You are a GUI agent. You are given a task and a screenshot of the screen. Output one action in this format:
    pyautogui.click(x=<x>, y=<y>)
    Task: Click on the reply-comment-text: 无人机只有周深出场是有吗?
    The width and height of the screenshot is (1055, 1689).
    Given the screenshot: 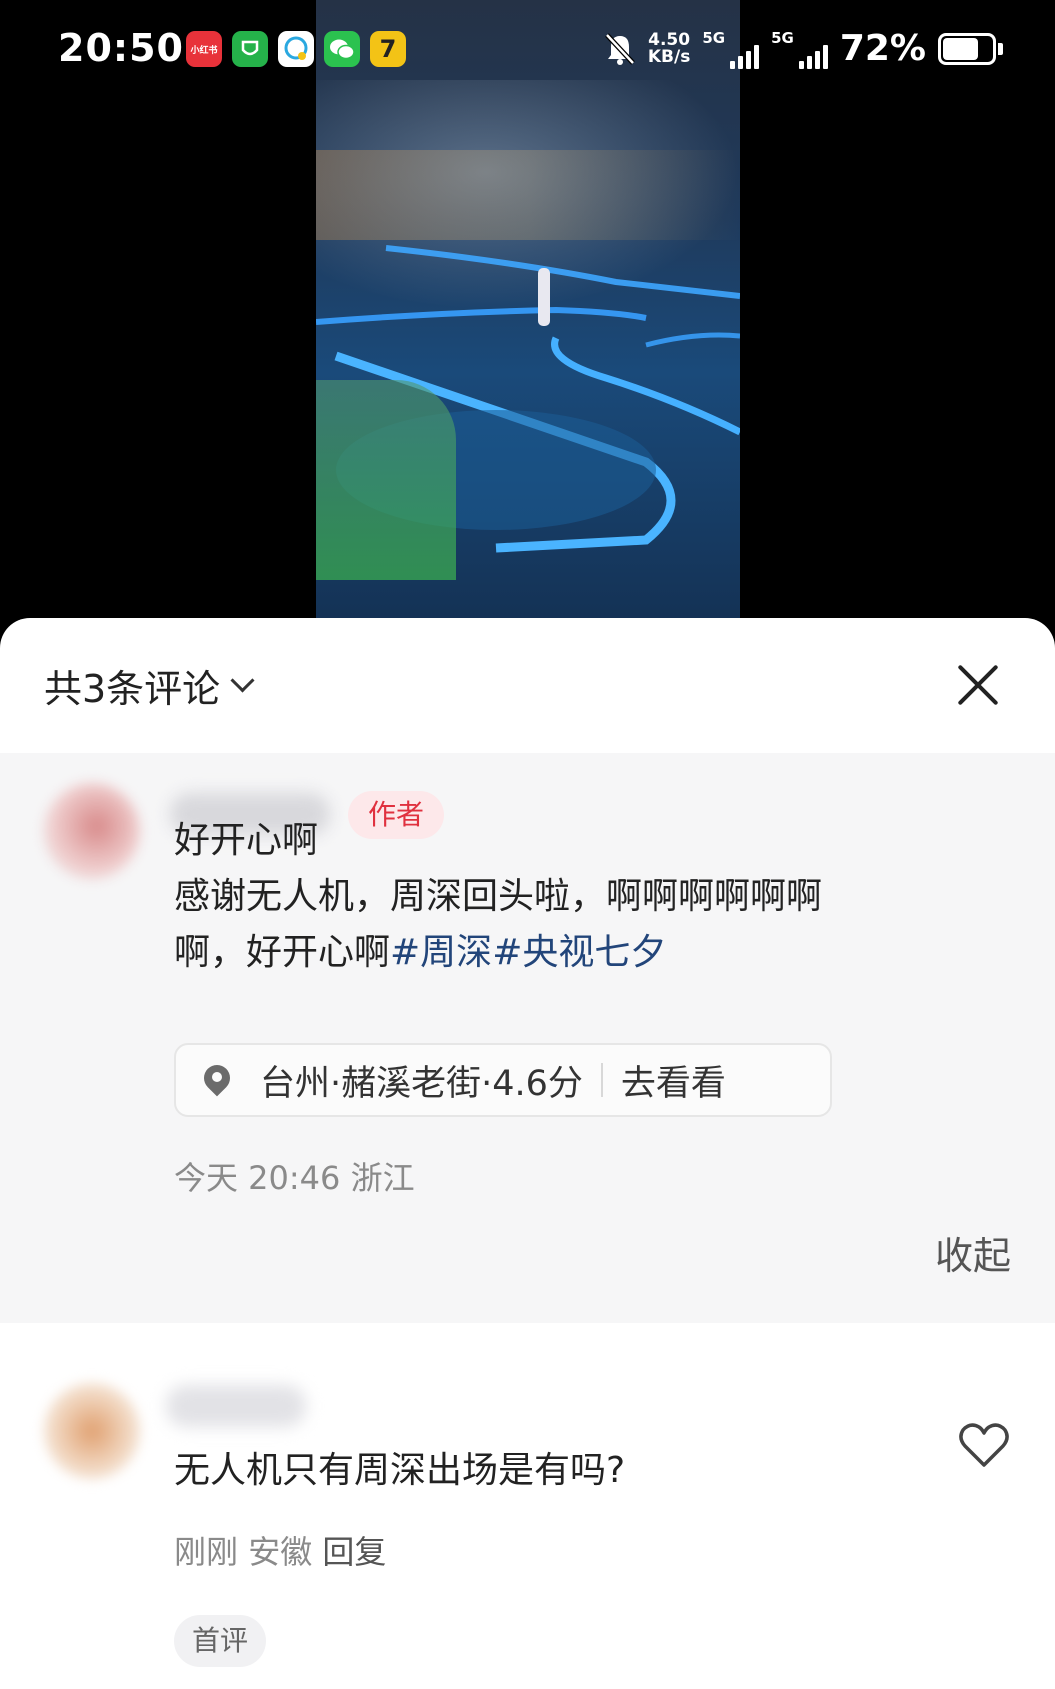 What is the action you would take?
    pyautogui.click(x=400, y=1470)
    